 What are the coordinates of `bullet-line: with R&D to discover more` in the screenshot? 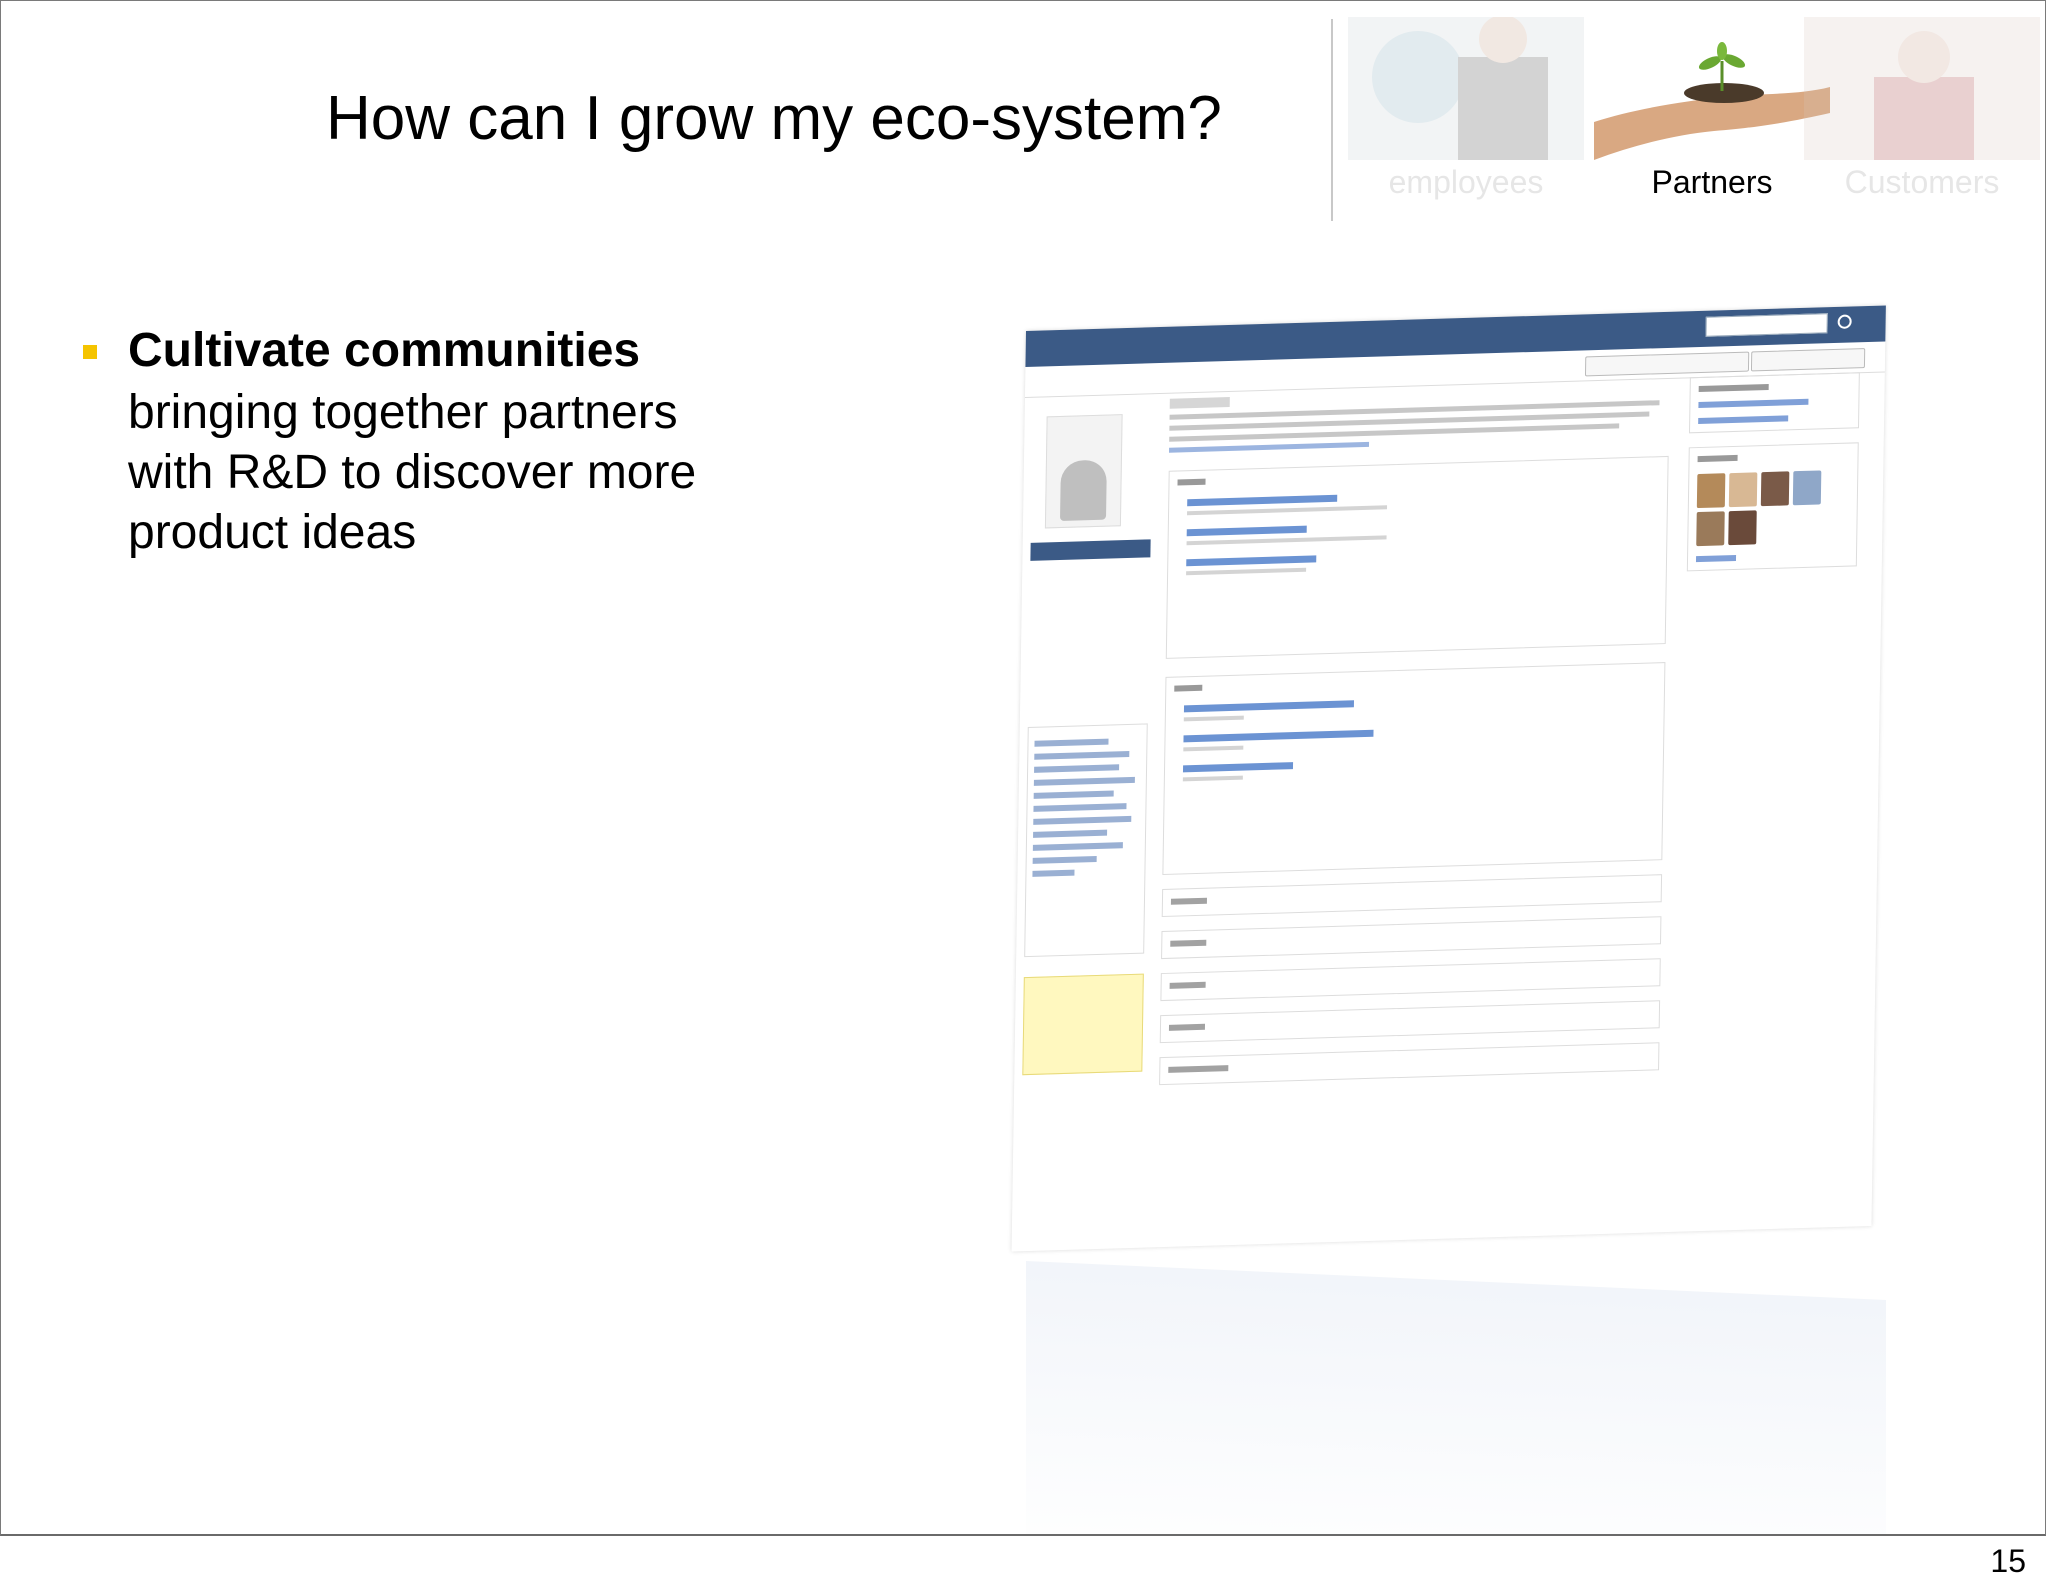 It's located at (412, 472).